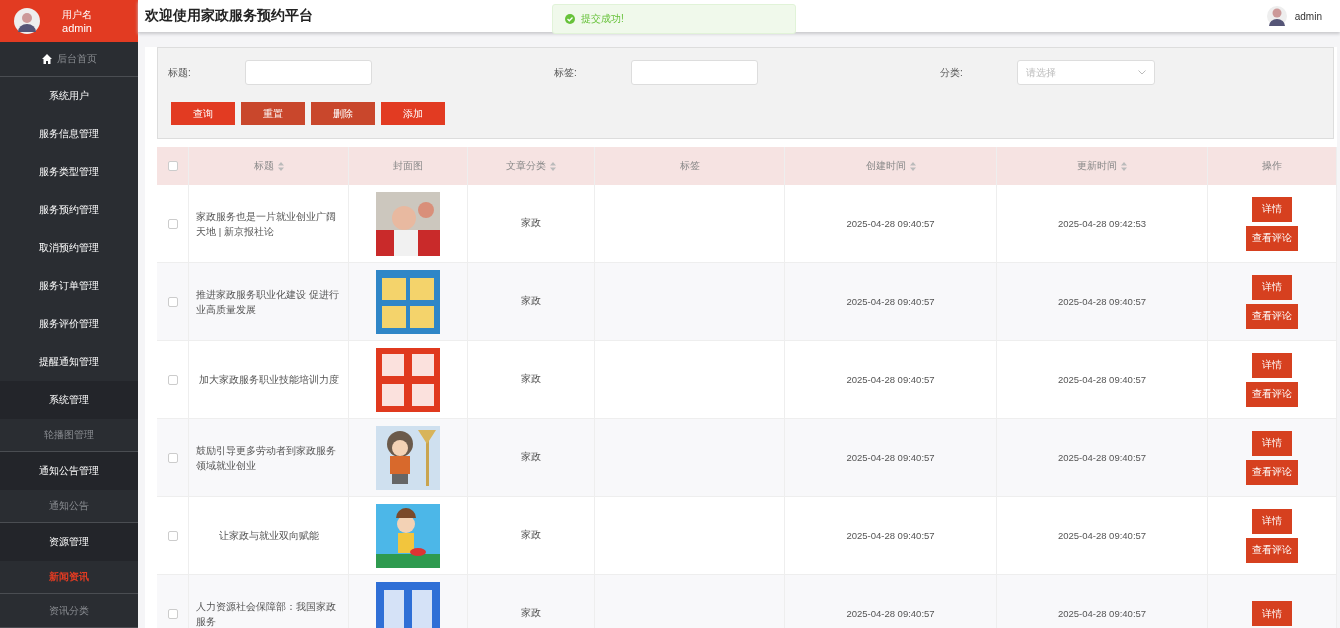  Describe the element at coordinates (268, 536) in the screenshot. I see `table-cell-text: 让家政与就业双向赋能` at that location.